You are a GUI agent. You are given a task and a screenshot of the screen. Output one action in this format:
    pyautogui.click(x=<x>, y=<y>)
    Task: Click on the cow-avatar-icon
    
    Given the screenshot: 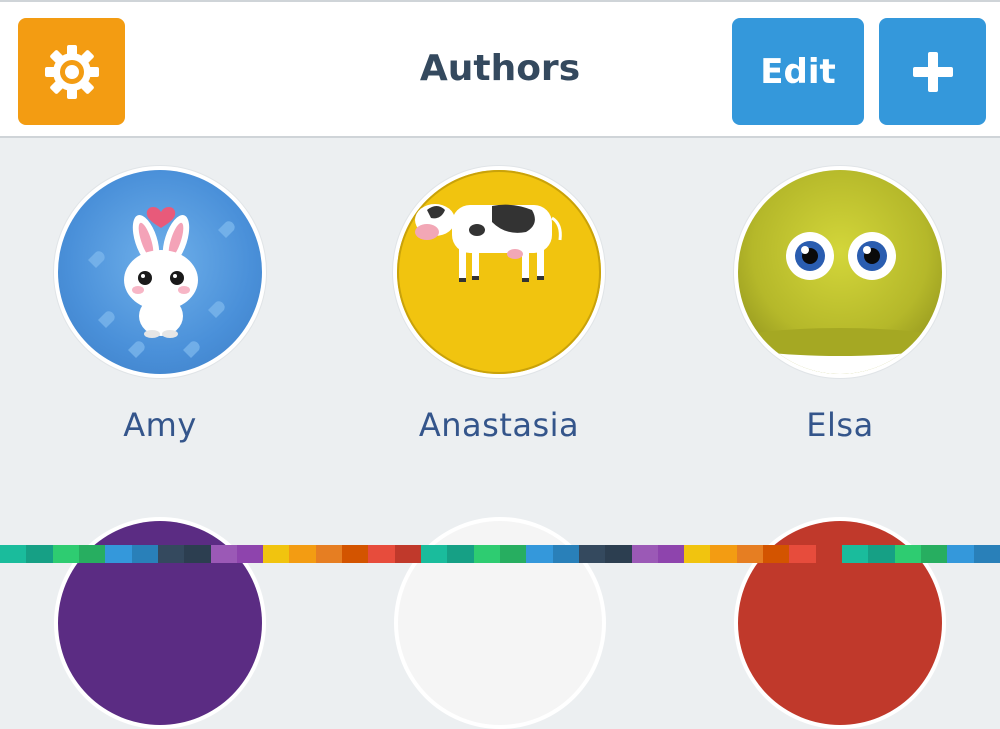 What is the action you would take?
    pyautogui.click(x=488, y=243)
    